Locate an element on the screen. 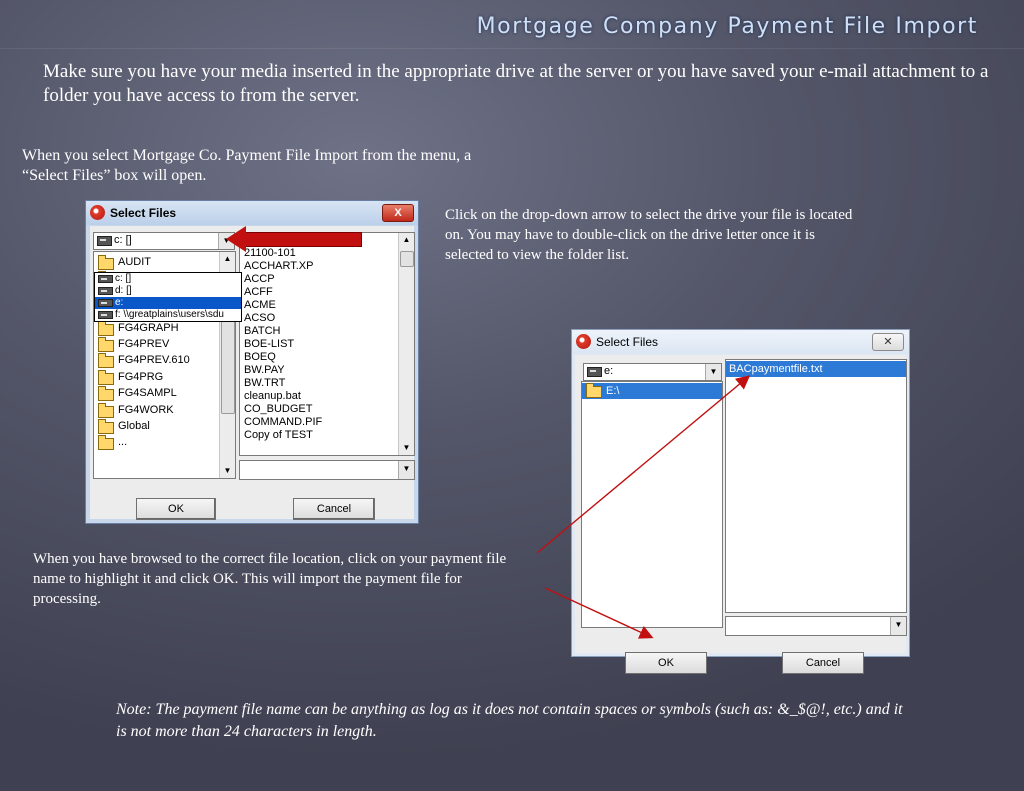  drive-combo: e: ▼ is located at coordinates (652, 372).